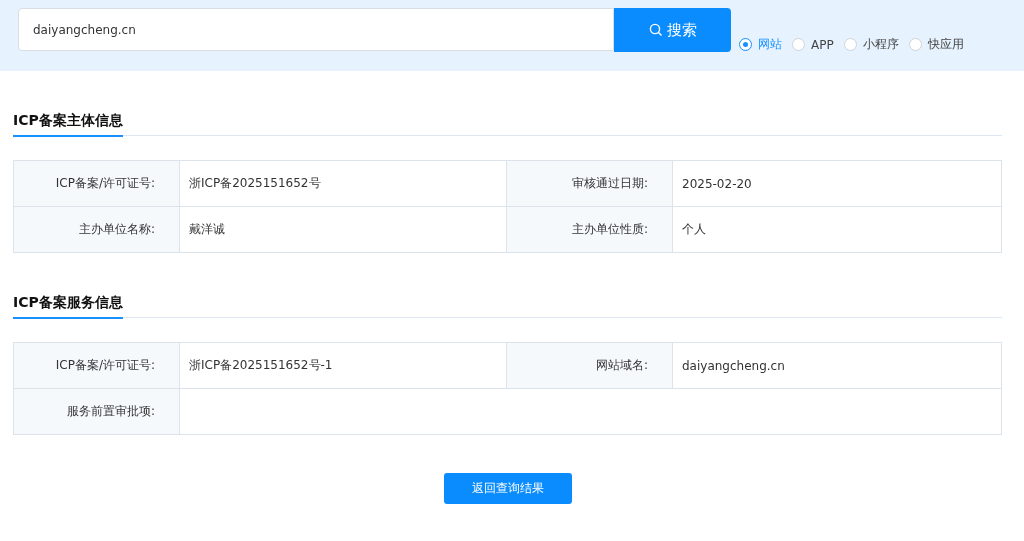  Describe the element at coordinates (837, 366) in the screenshot. I see `field-value: daiyangcheng.cn` at that location.